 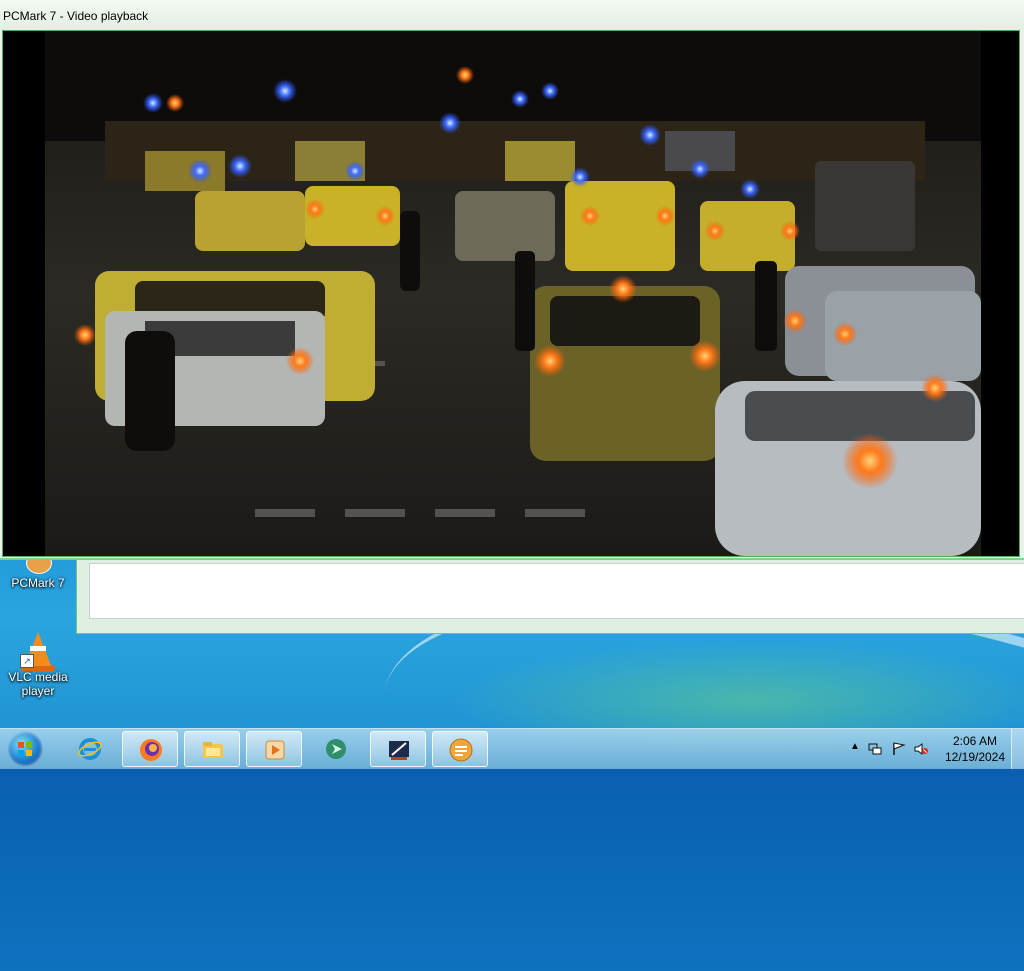 I want to click on taskbar-pcmark-button, so click(x=460, y=749).